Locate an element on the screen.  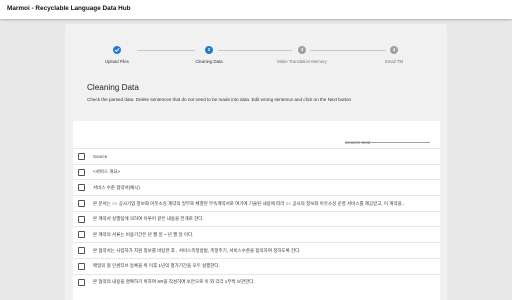
step-label: Upload Files is located at coordinates (117, 61).